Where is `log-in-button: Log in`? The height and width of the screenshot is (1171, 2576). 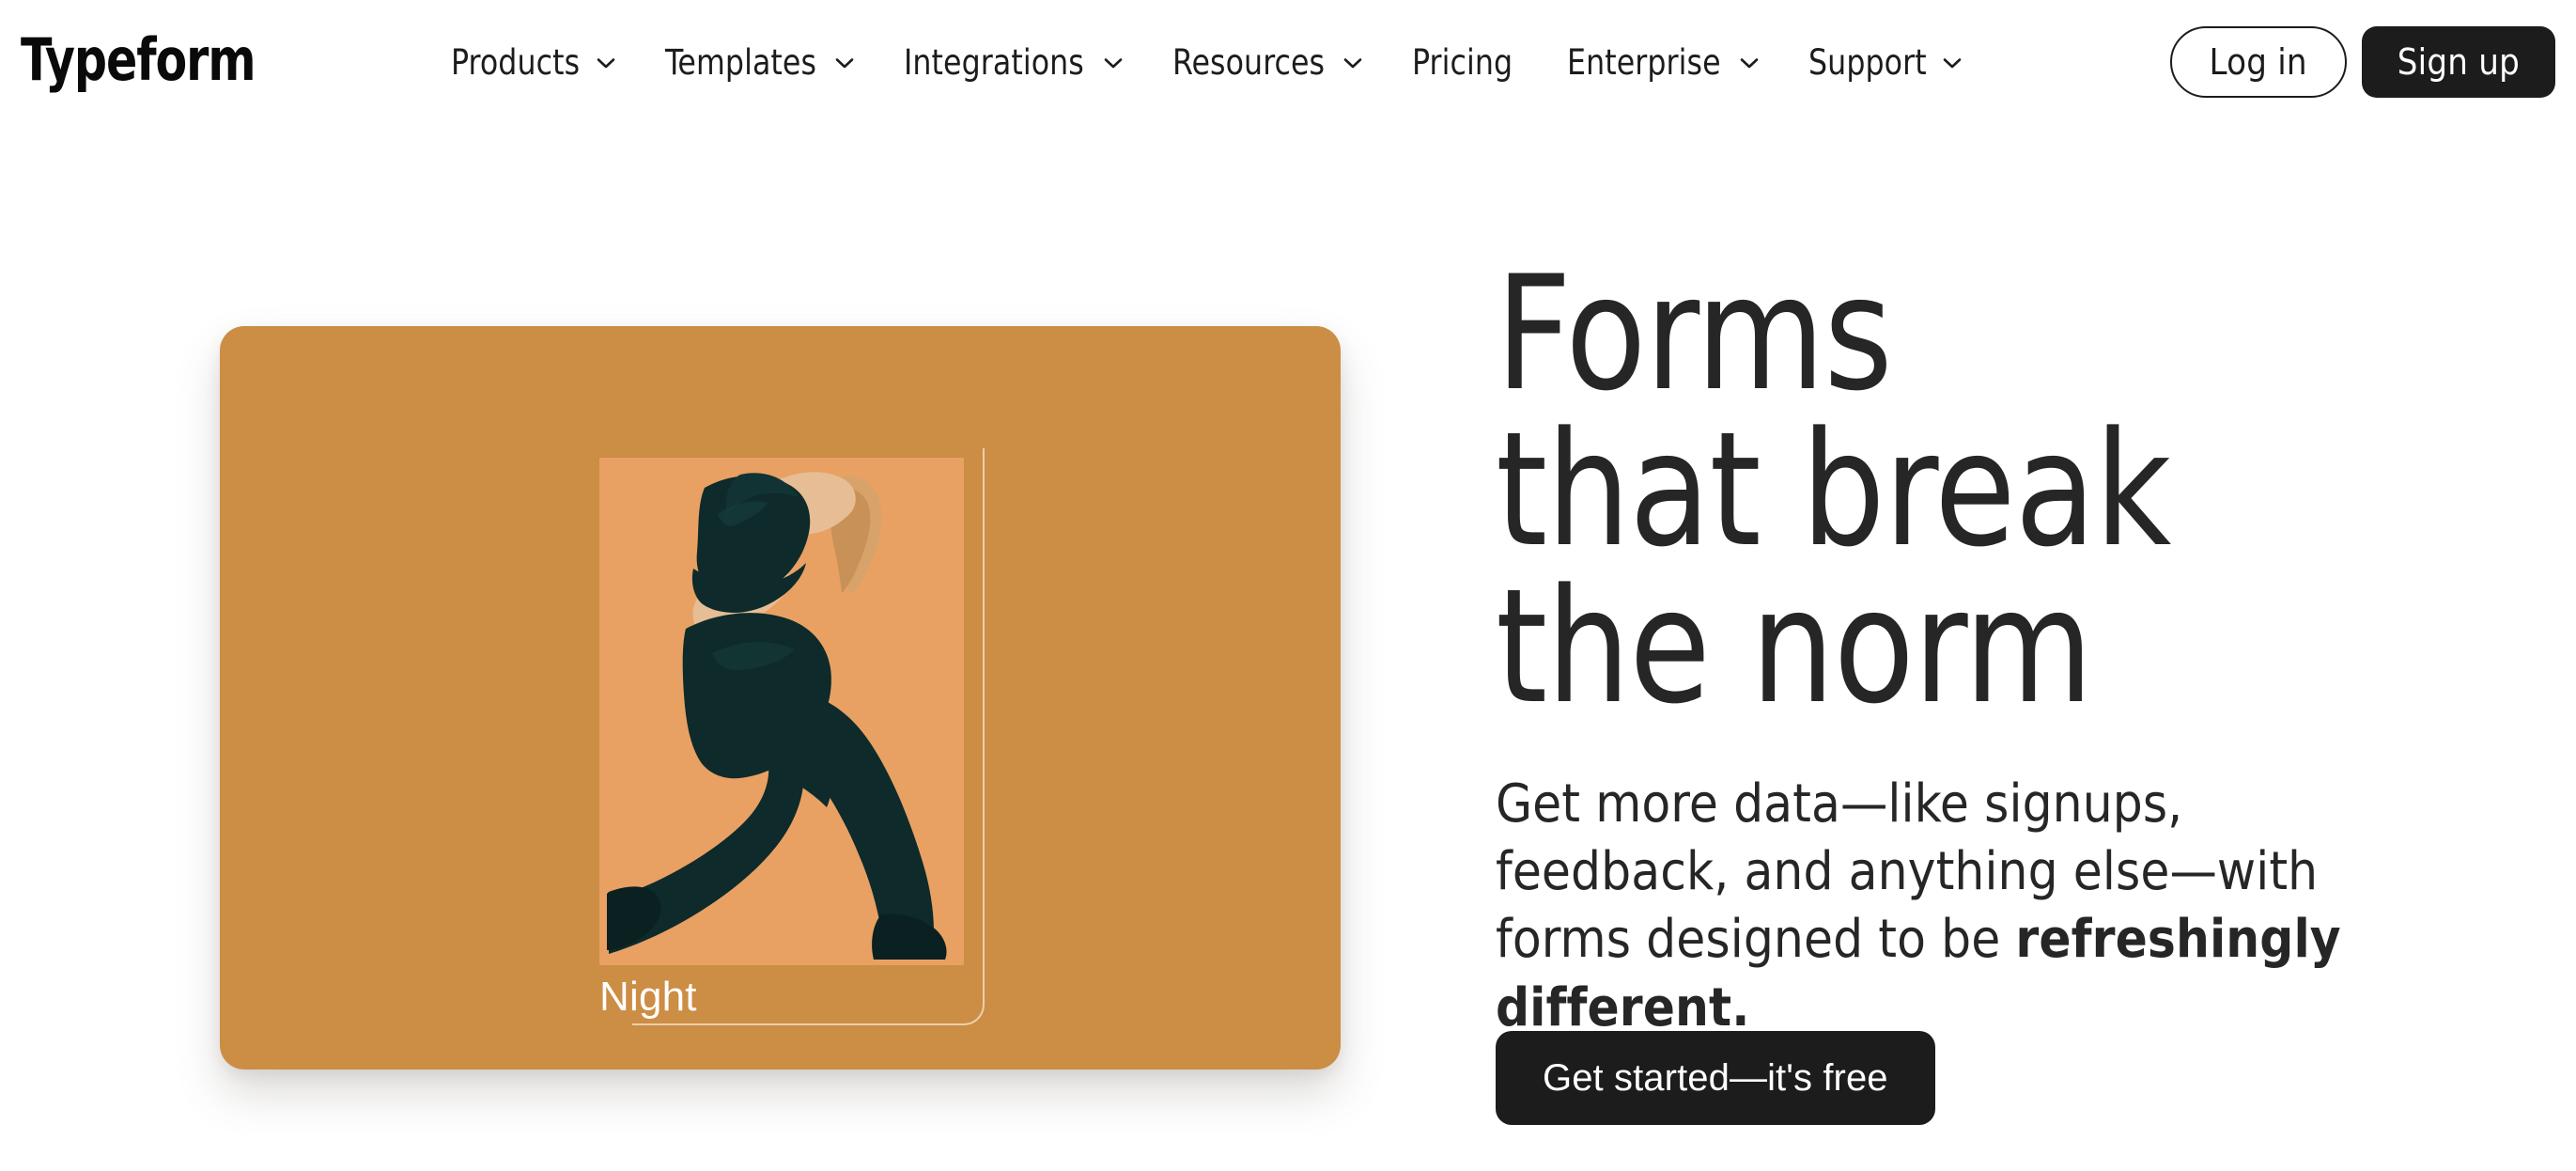 log-in-button: Log in is located at coordinates (2258, 62).